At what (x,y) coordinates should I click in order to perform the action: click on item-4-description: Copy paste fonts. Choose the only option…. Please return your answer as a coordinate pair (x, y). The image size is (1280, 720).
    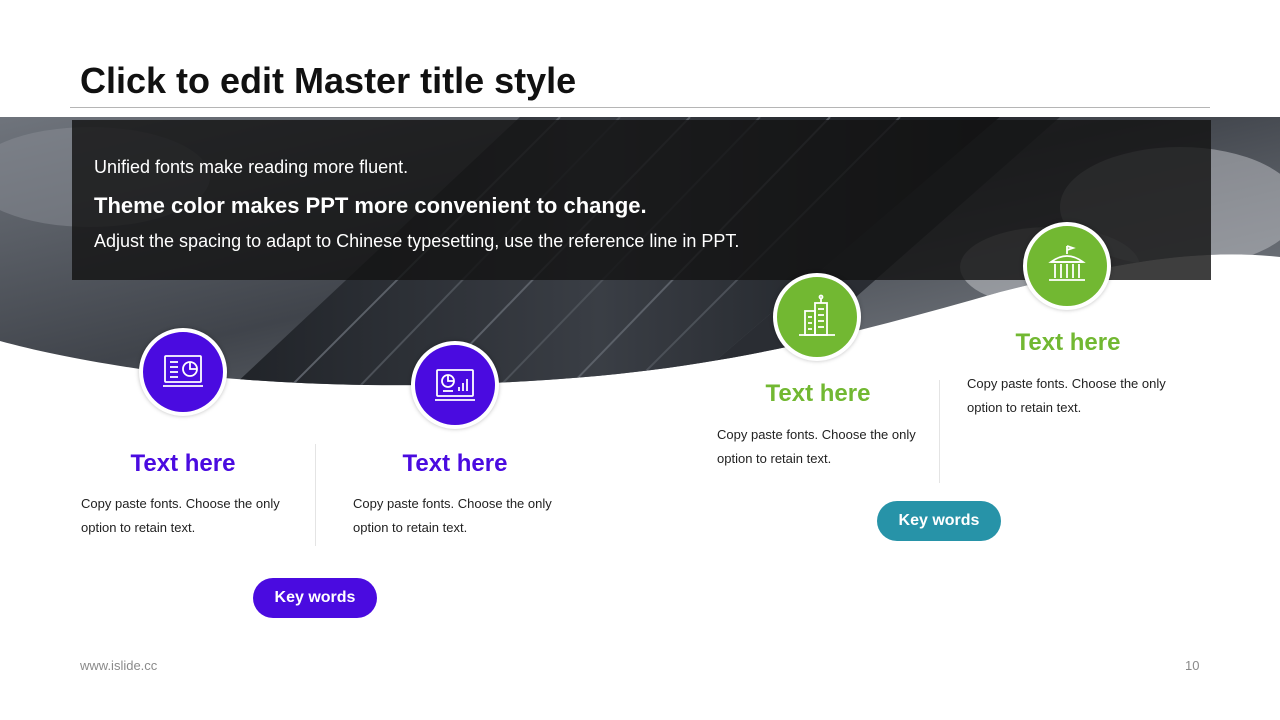
    Looking at the image, I should click on (1066, 395).